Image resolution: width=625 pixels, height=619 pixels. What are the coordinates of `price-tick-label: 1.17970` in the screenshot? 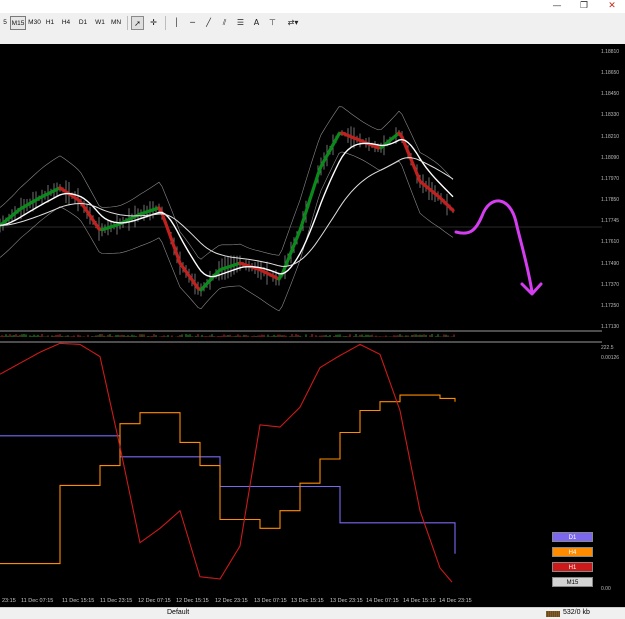 It's located at (610, 178).